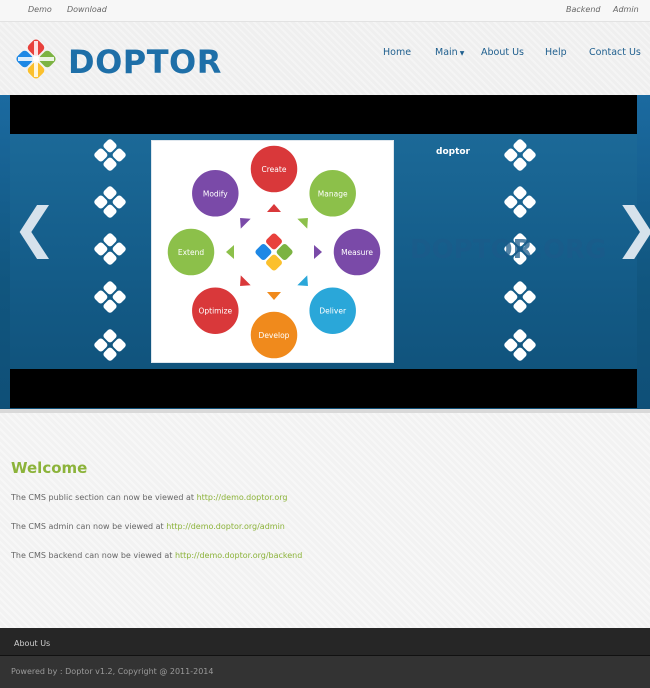 This screenshot has width=650, height=688. Describe the element at coordinates (502, 52) in the screenshot. I see `nav-item-about-us: About Us` at that location.